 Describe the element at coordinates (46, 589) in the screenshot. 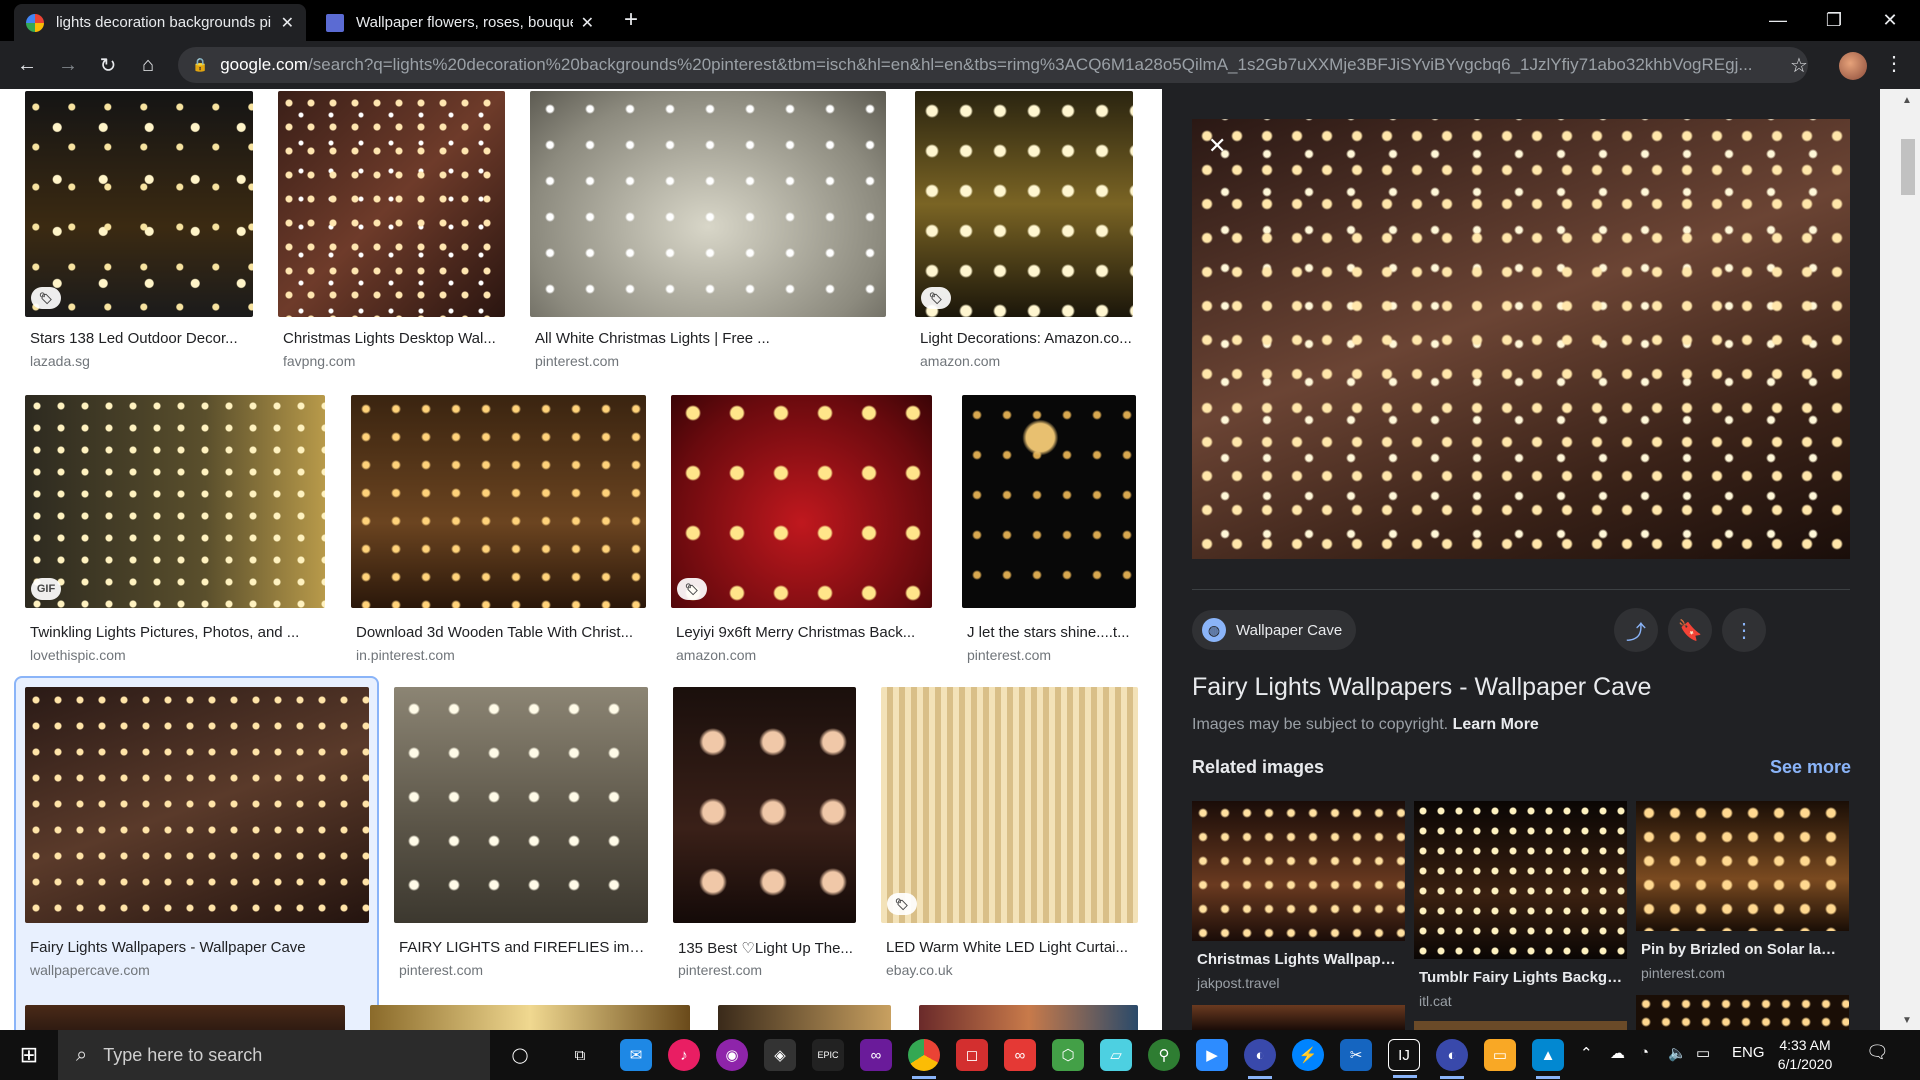

I see `gif-badge: GIF` at that location.